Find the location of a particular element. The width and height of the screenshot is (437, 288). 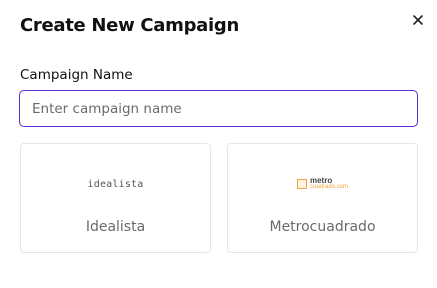

close-icon is located at coordinates (418, 20).